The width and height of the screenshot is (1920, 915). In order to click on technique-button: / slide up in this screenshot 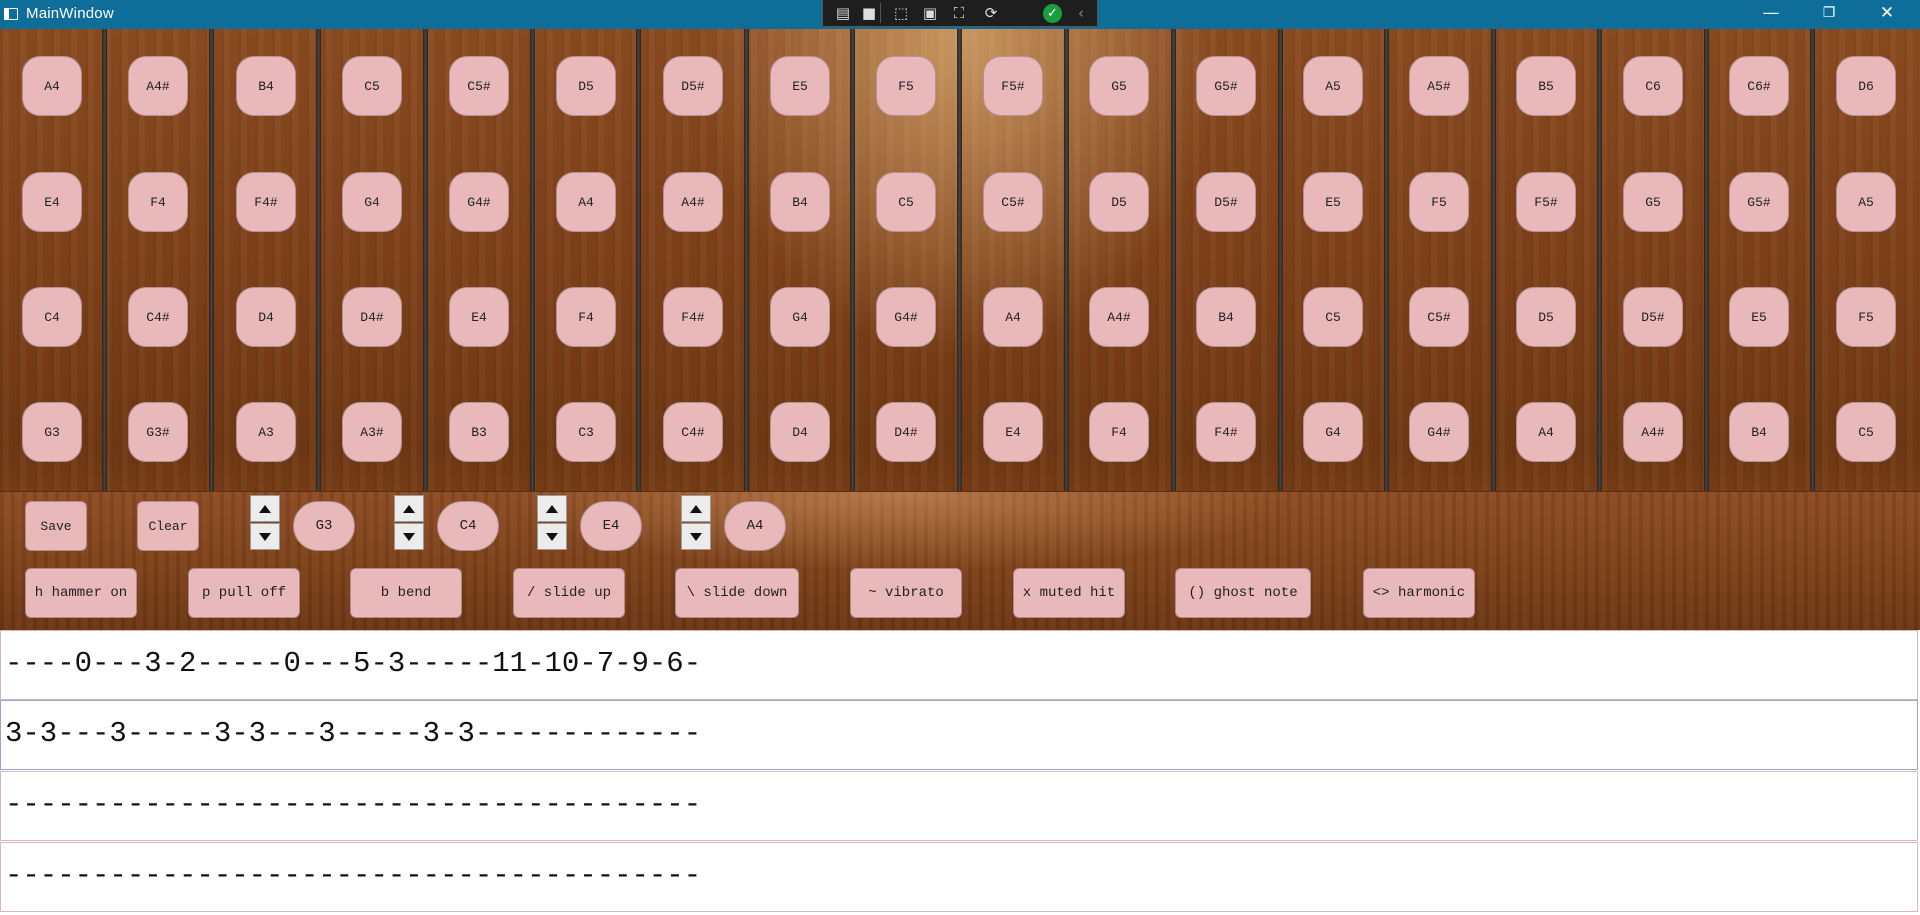, I will do `click(569, 593)`.